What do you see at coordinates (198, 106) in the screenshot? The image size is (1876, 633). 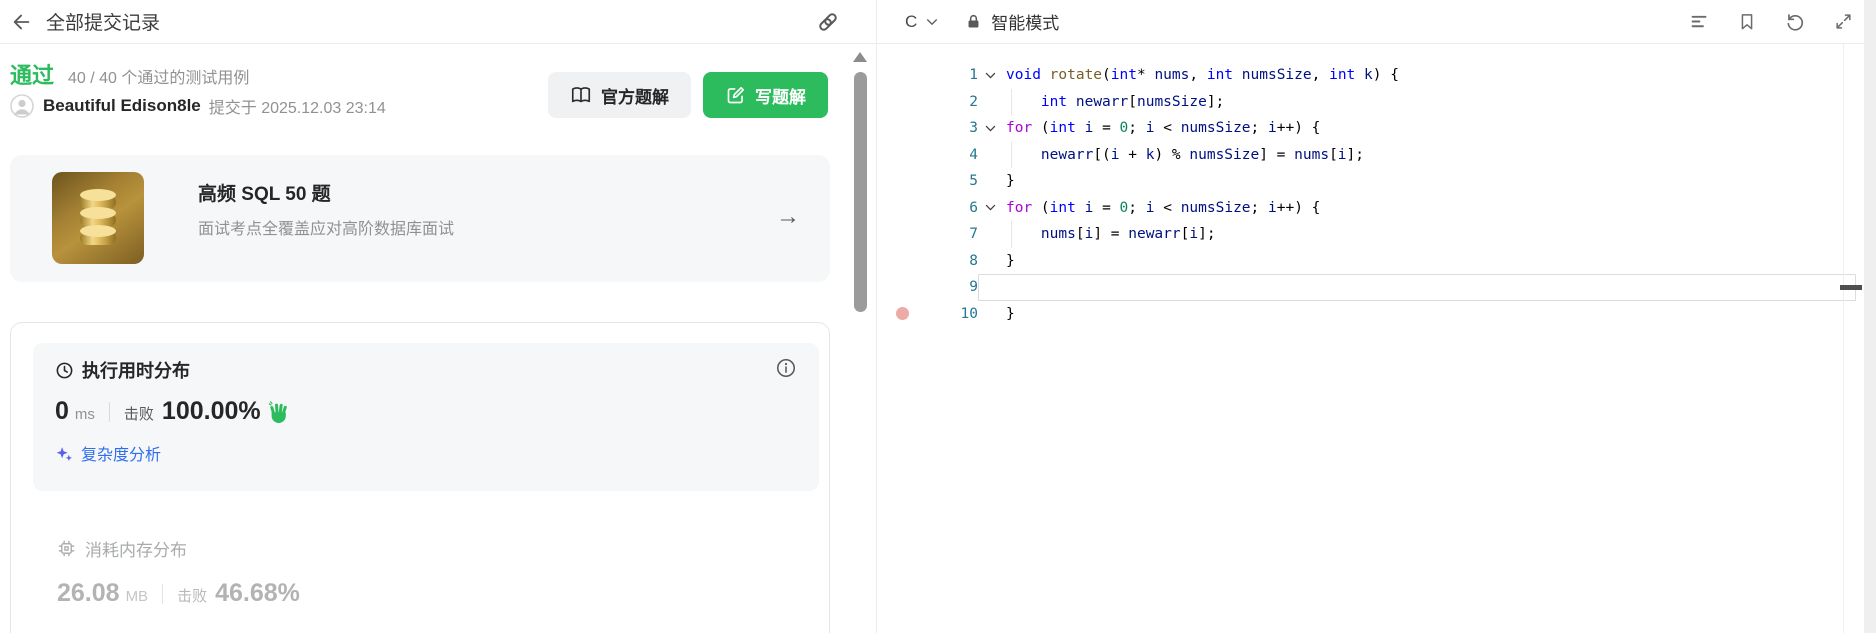 I see `submitter-row: Beautiful Edison8le 提交于 2025.12.03 23:14` at bounding box center [198, 106].